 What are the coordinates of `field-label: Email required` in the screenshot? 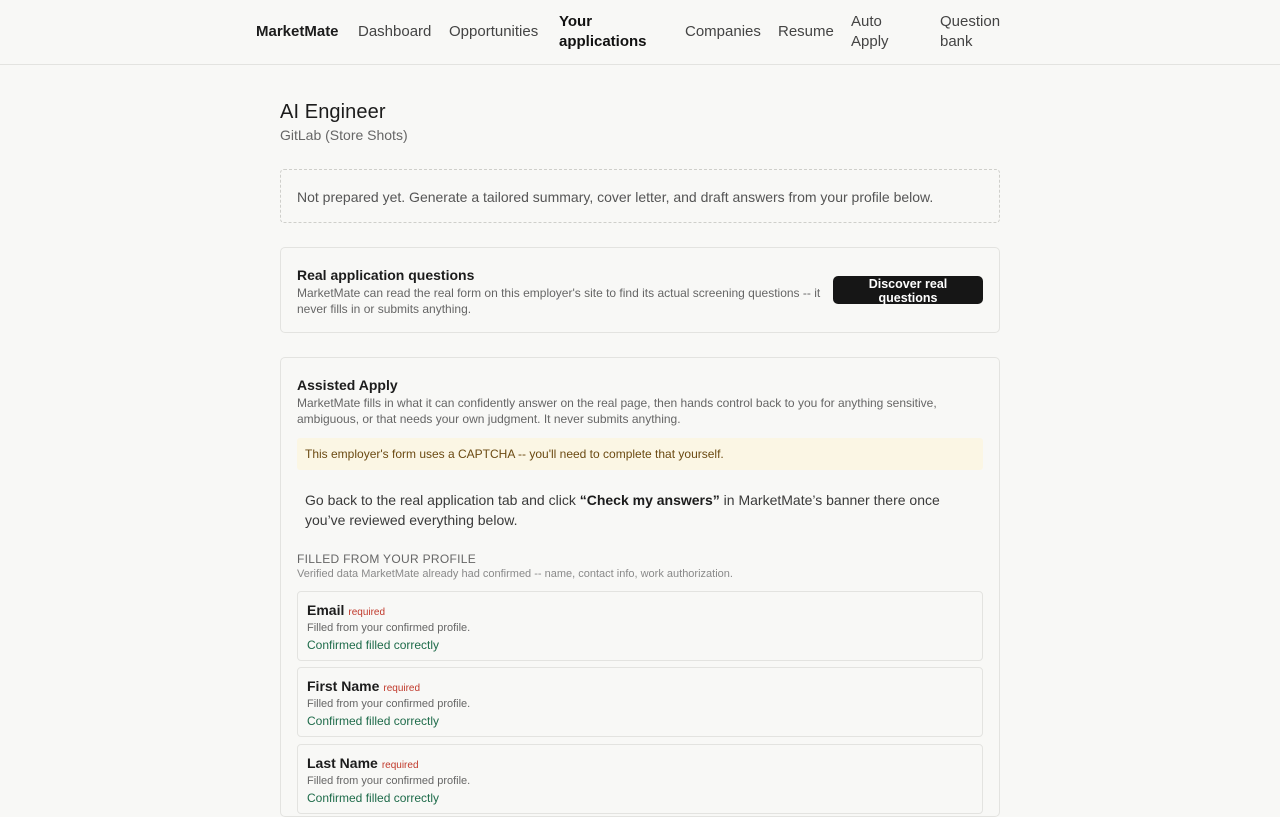 It's located at (346, 611).